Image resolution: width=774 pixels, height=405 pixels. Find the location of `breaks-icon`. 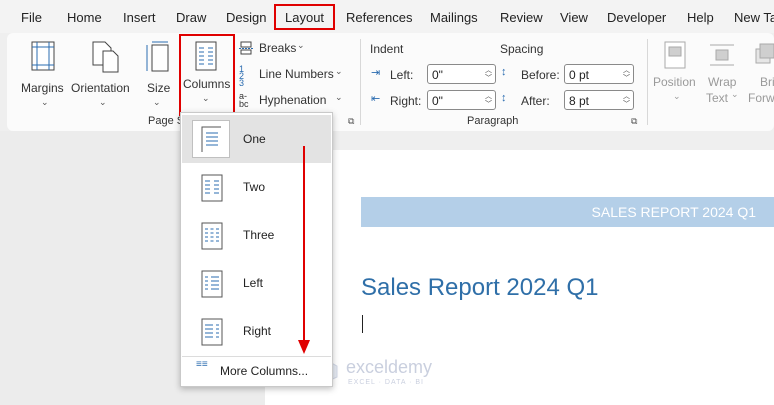

breaks-icon is located at coordinates (246, 48).